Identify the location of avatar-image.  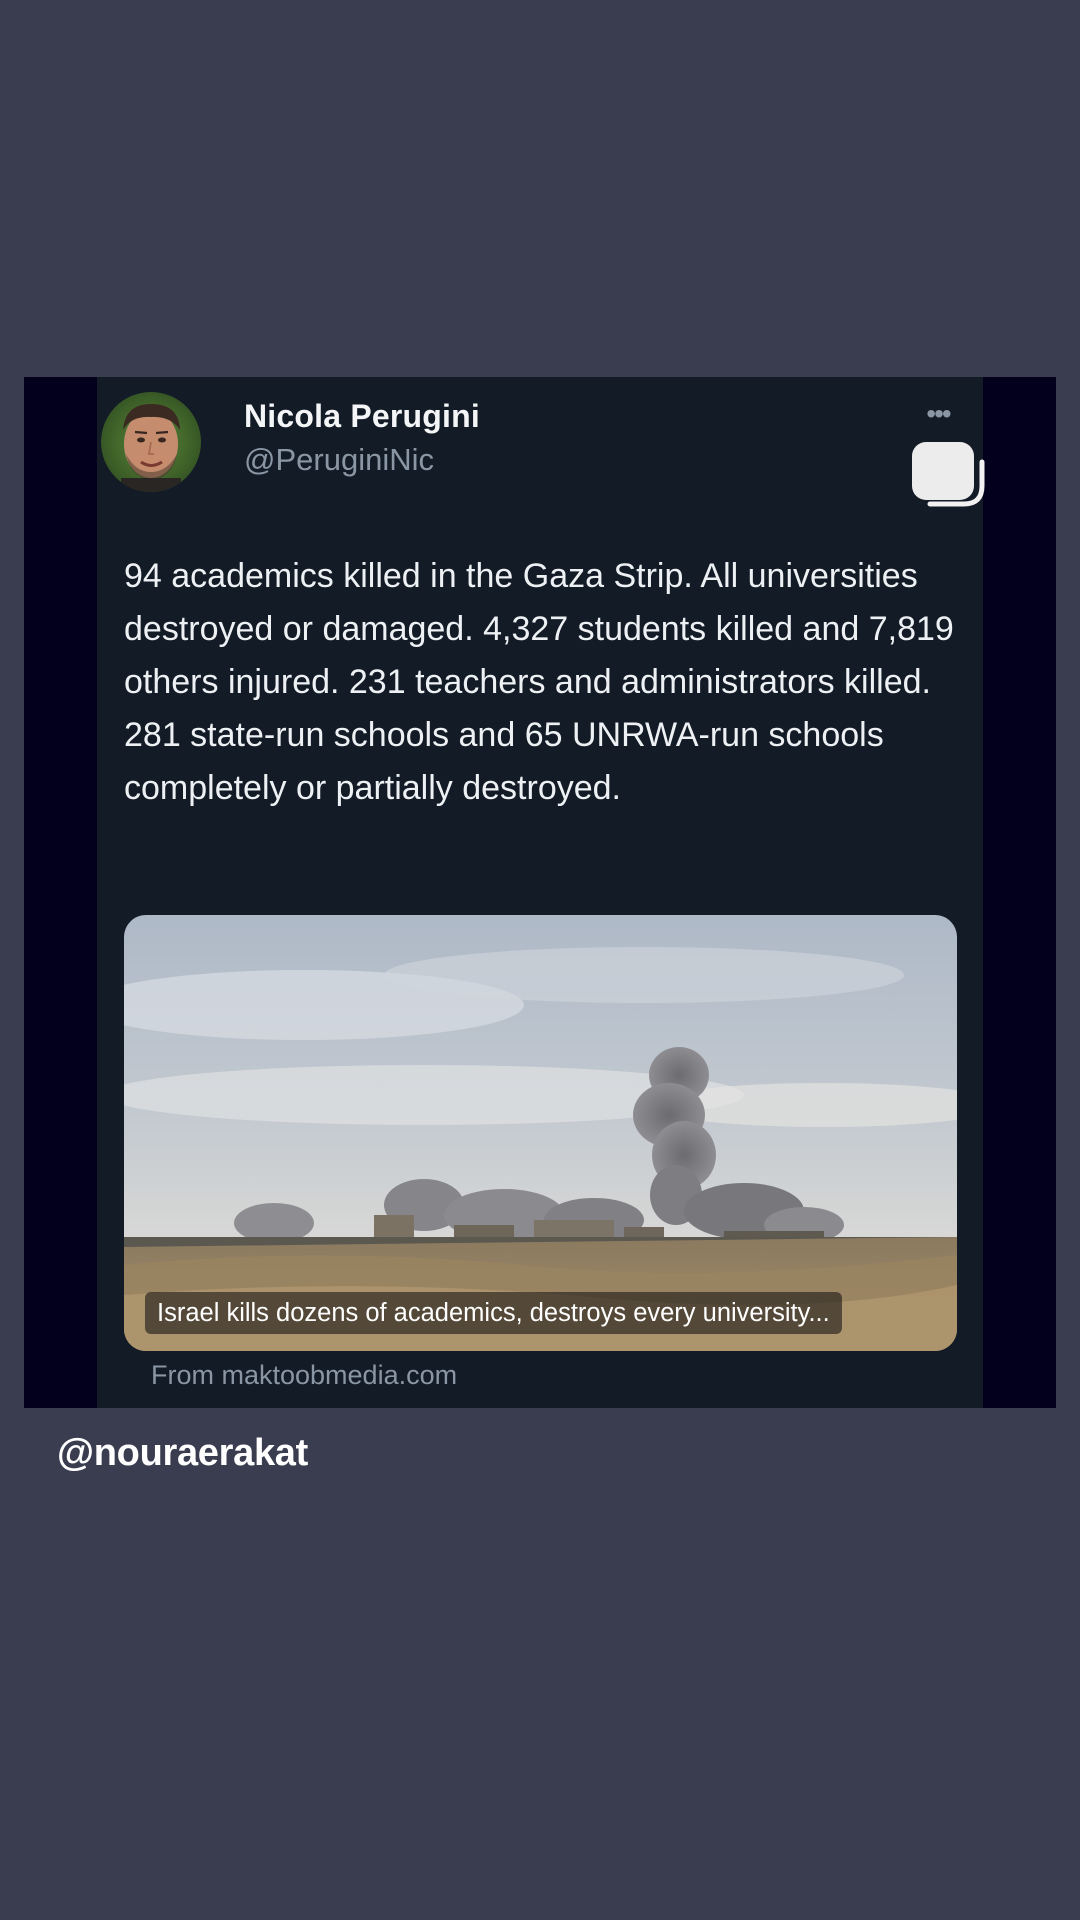
(151, 442).